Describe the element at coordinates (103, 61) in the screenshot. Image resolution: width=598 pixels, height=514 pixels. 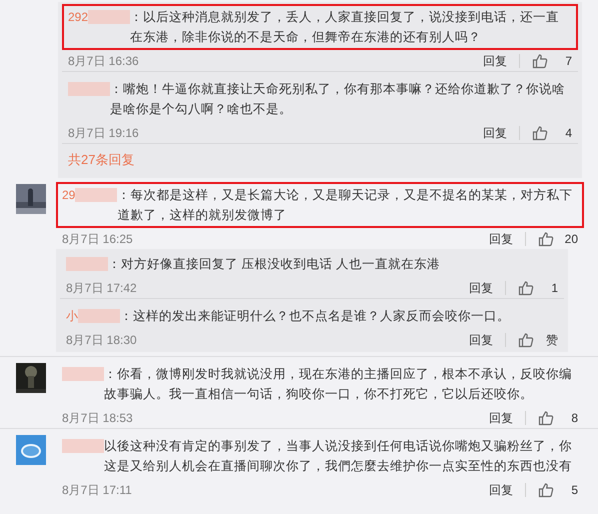
I see `comment-date: 8月7日 16:36` at that location.